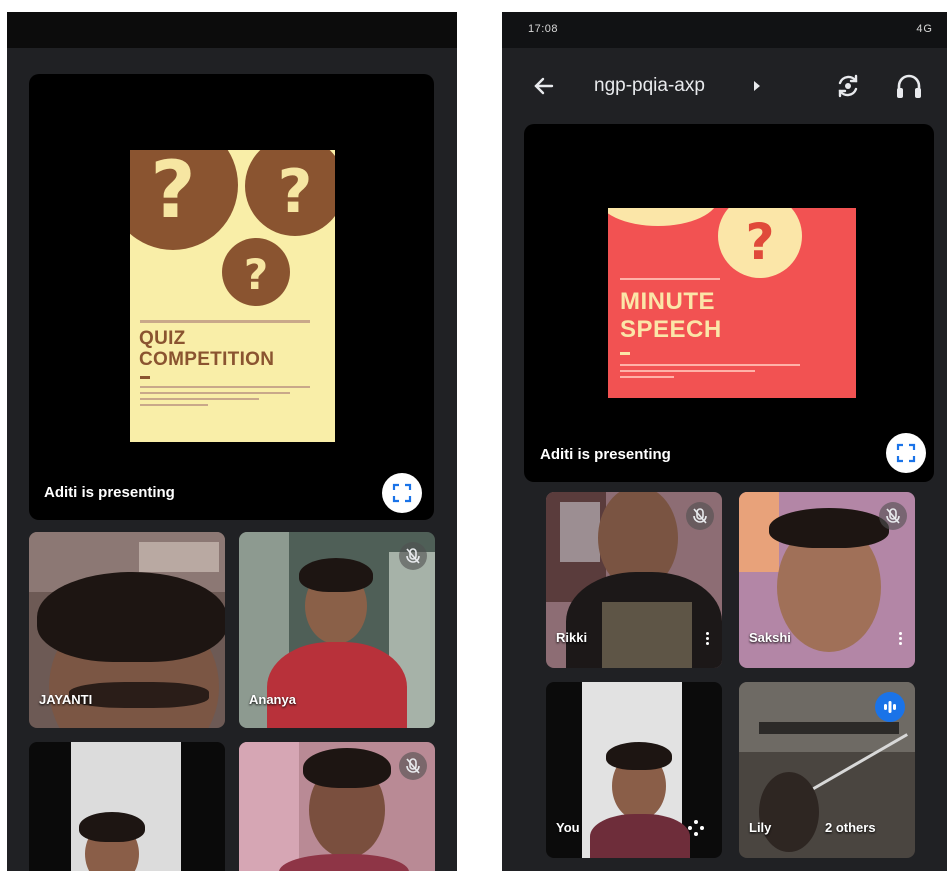 Image resolution: width=951 pixels, height=871 pixels. I want to click on audio-level-icon, so click(696, 828).